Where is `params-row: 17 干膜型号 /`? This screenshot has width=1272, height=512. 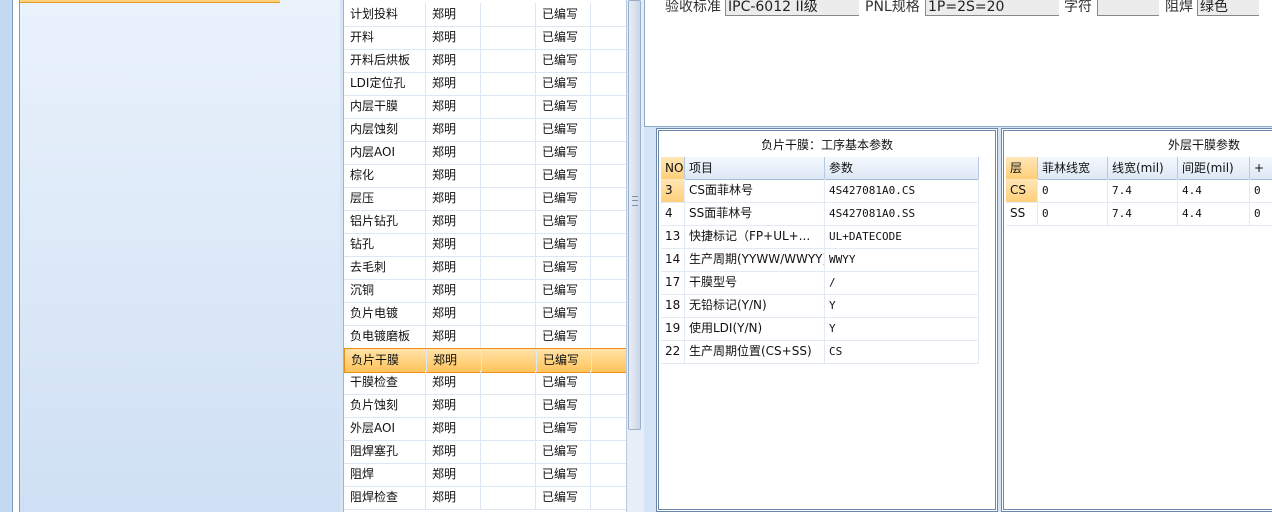
params-row: 17 干膜型号 / is located at coordinates (820, 283).